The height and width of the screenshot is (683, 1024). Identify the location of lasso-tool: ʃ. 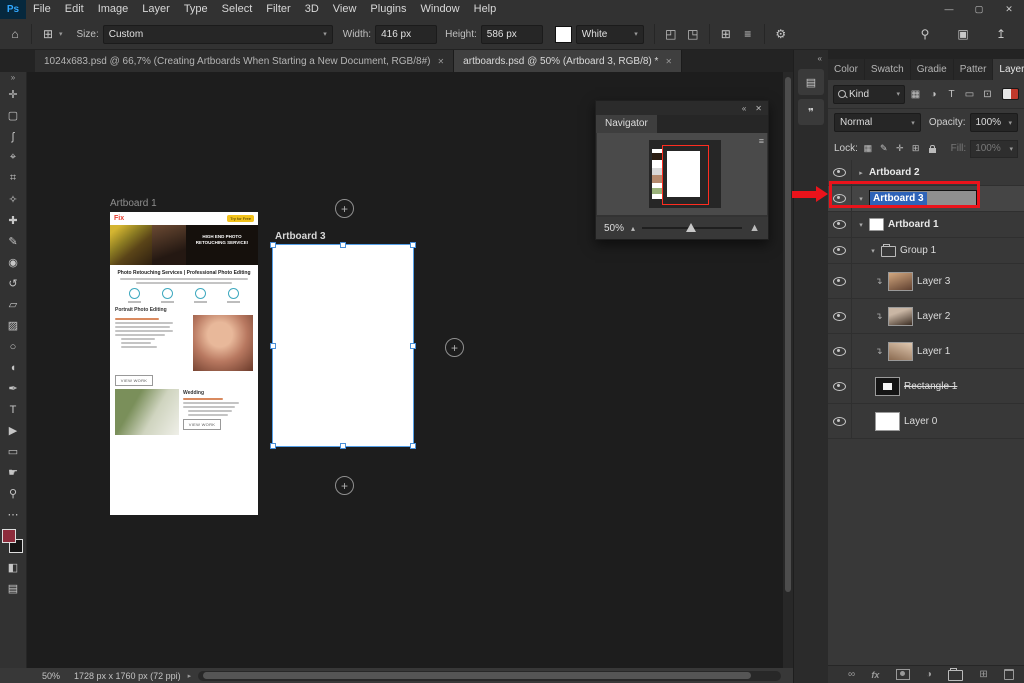
(13, 136).